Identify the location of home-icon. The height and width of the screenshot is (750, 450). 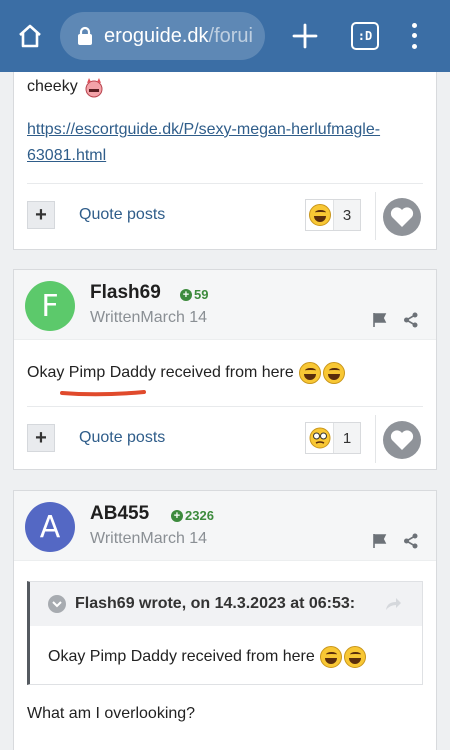
(30, 36).